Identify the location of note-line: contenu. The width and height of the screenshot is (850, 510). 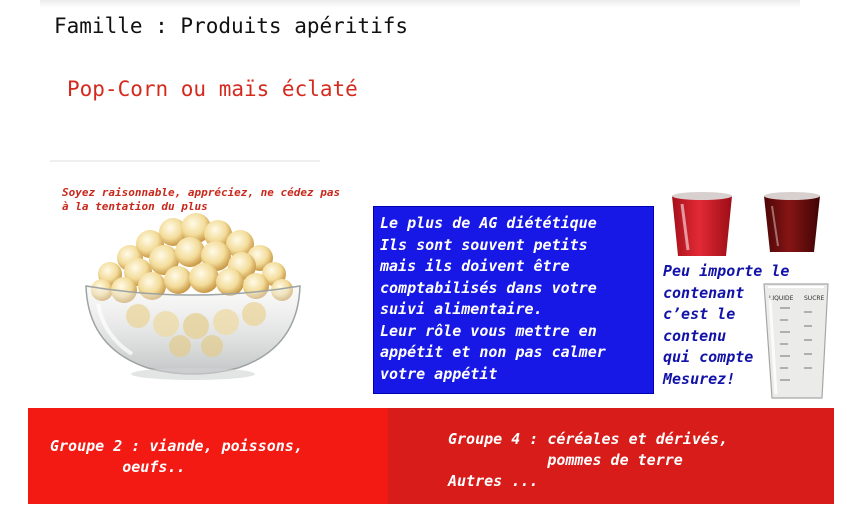
(695, 335).